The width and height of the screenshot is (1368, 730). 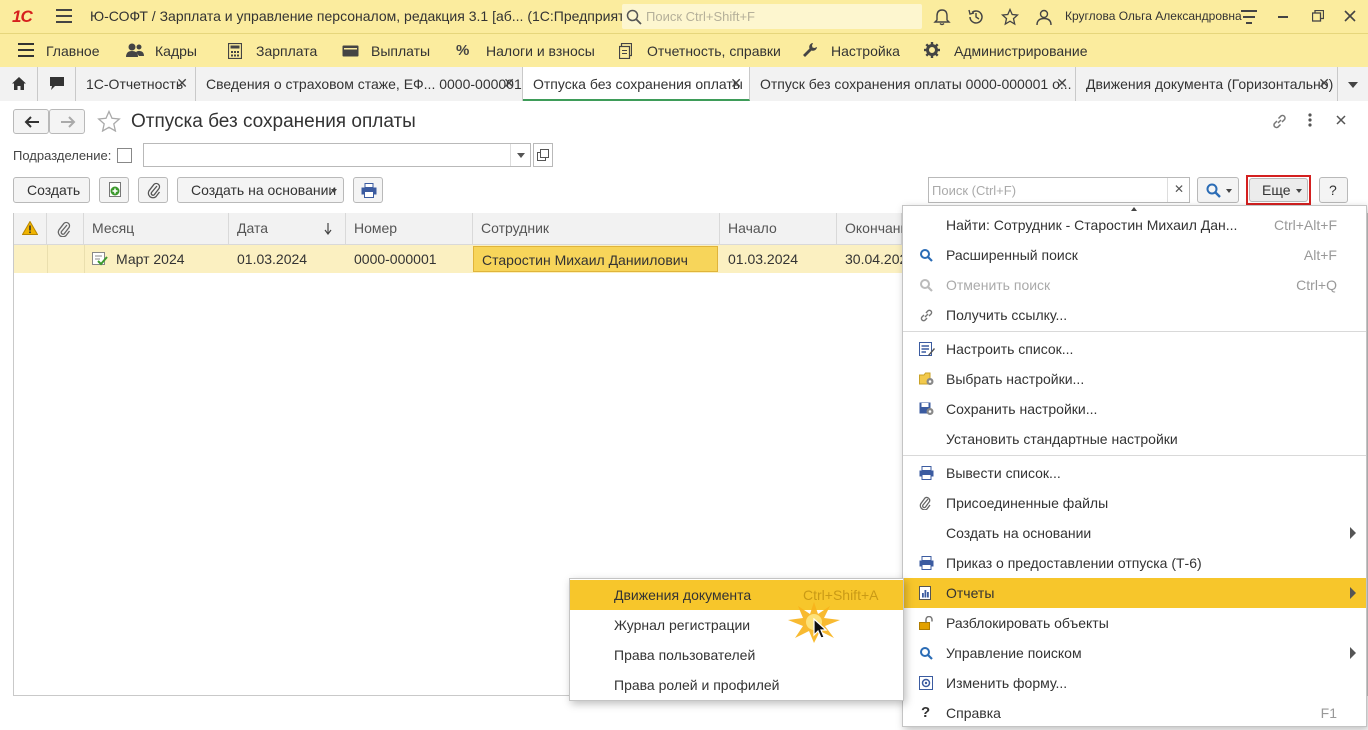 What do you see at coordinates (926, 623) in the screenshot?
I see `unlock-icon` at bounding box center [926, 623].